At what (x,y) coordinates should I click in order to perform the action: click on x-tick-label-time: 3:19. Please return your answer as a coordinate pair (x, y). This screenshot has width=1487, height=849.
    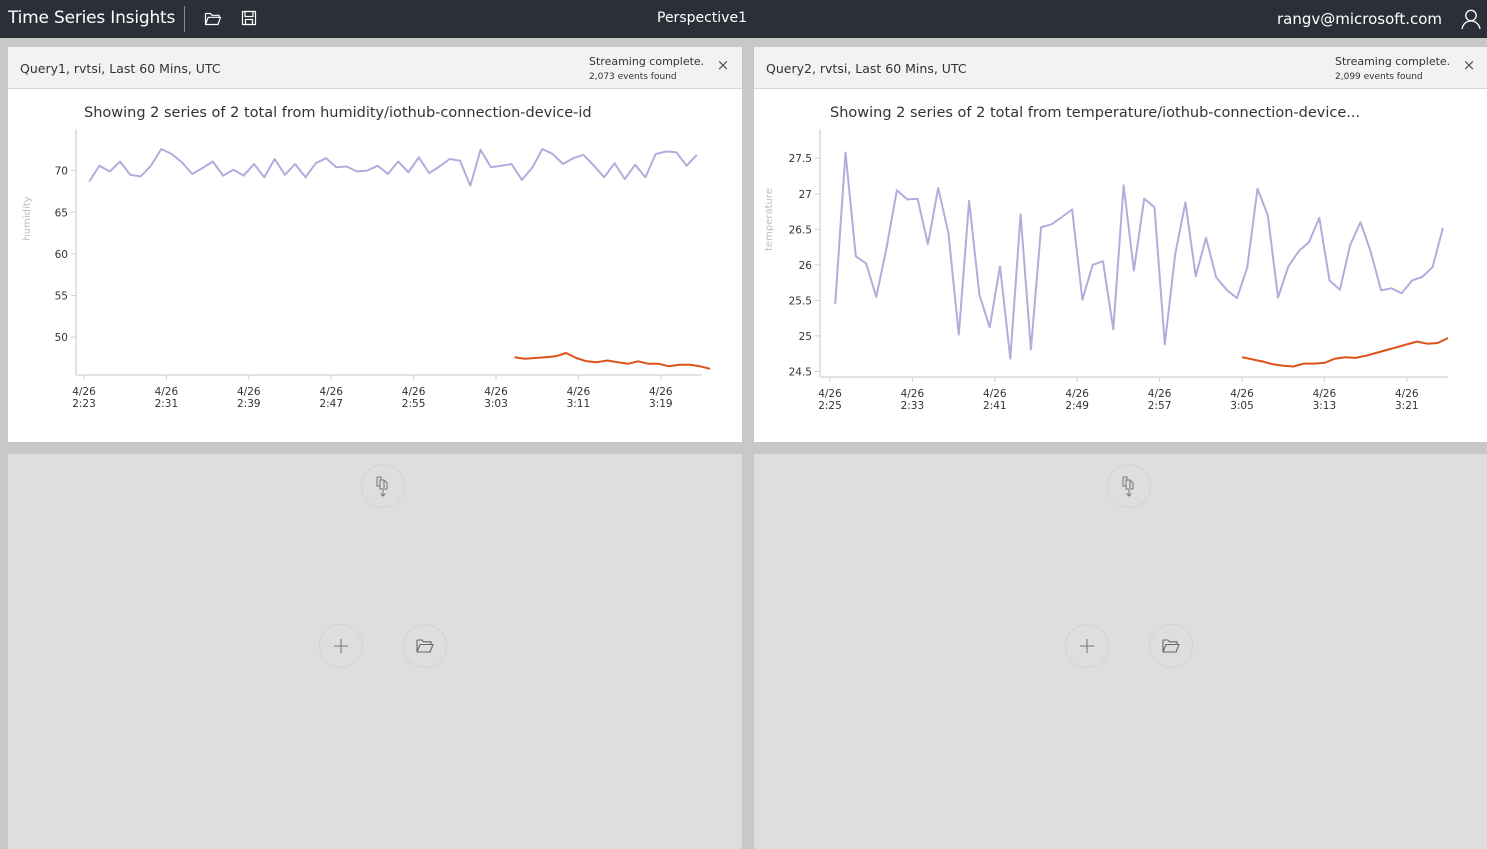
    Looking at the image, I should click on (661, 404).